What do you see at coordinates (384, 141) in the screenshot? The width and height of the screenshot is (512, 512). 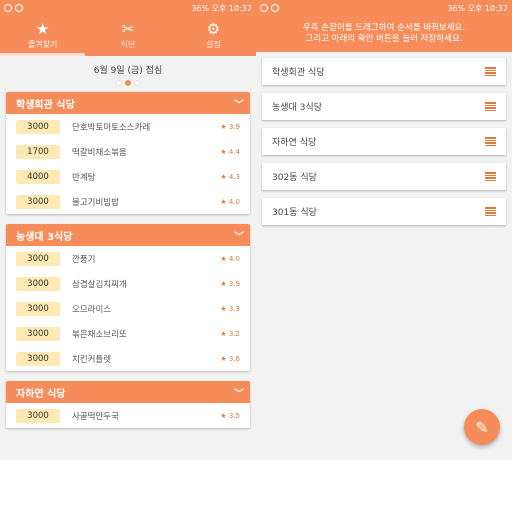 I see `reorder-item: 자하연 식당` at bounding box center [384, 141].